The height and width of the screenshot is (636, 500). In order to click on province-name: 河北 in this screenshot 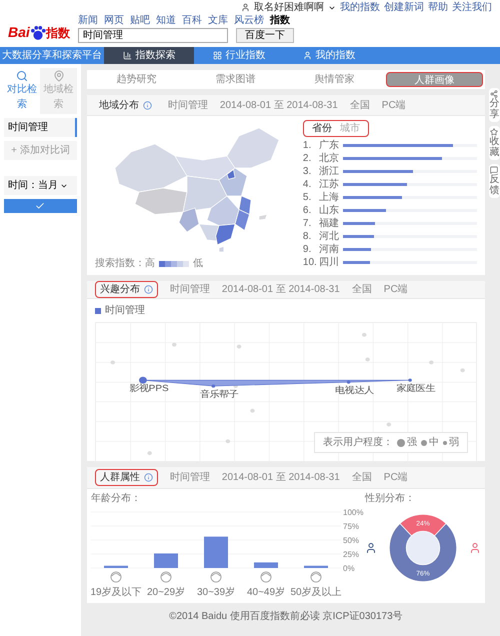, I will do `click(329, 237)`.